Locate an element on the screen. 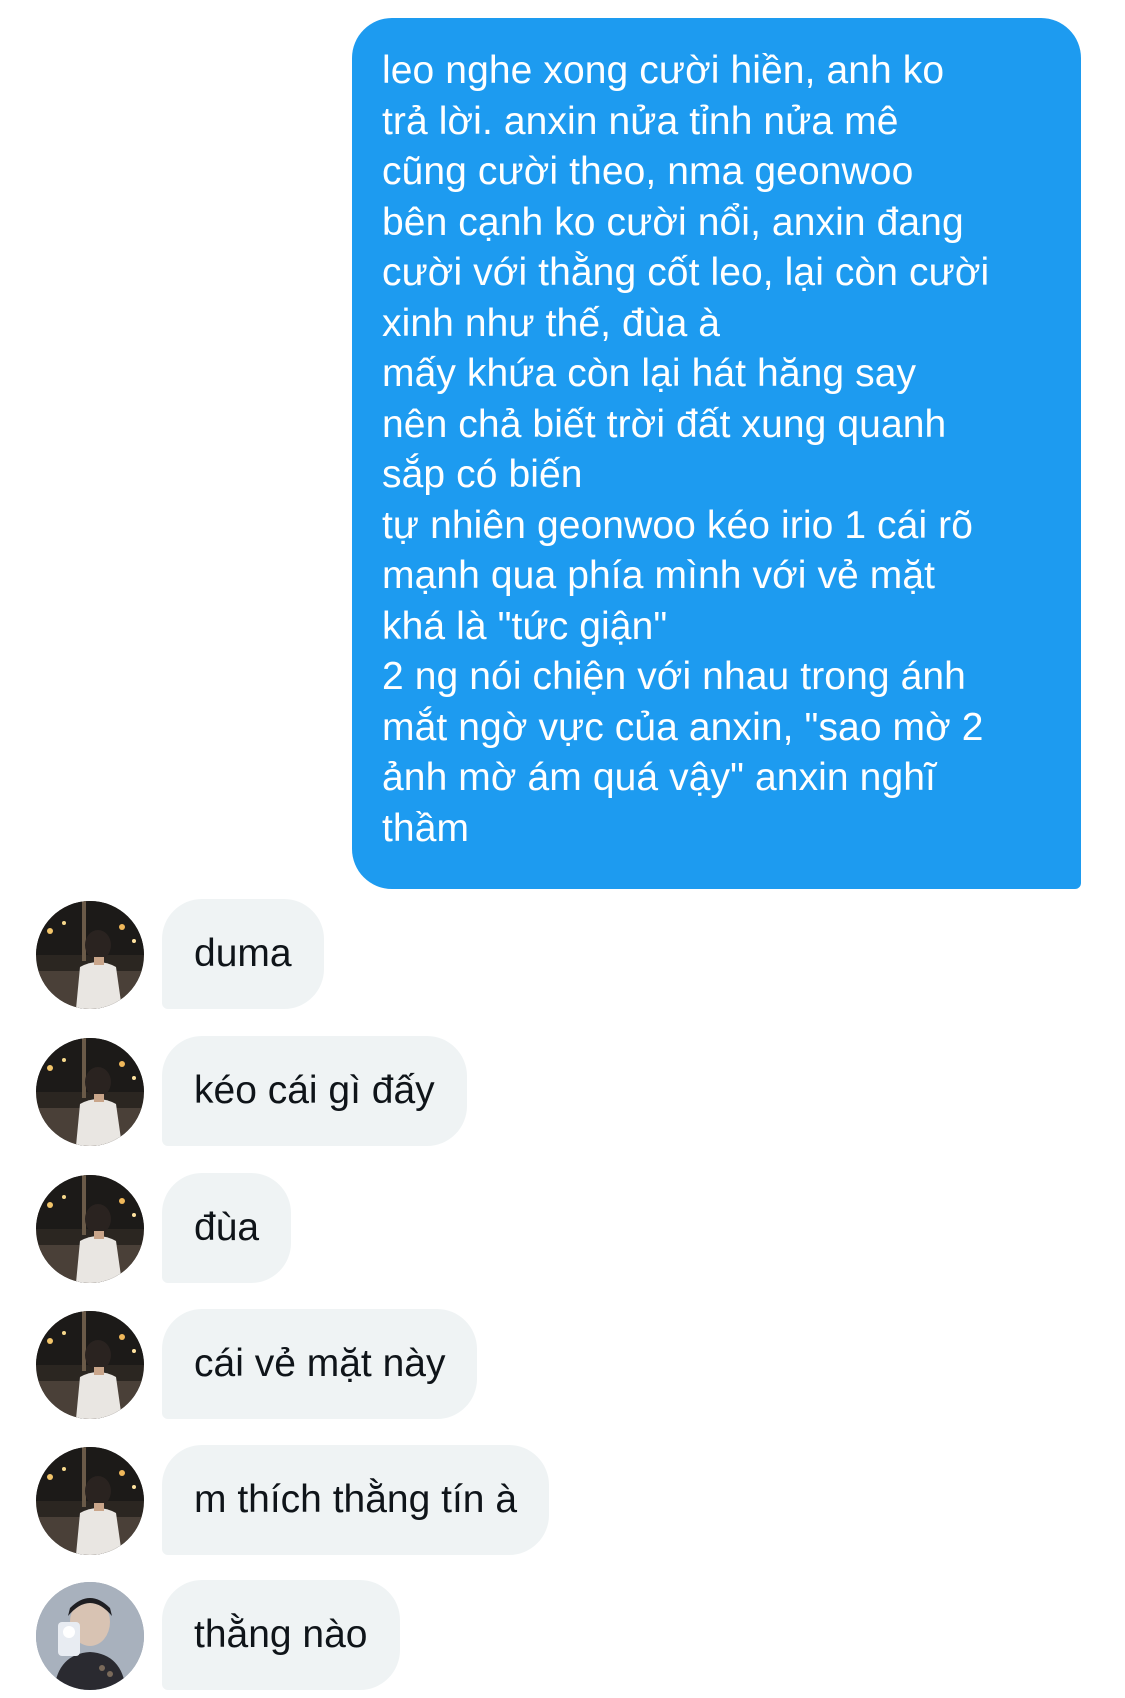  message-line: nên chả biết trời đất xung quanh is located at coordinates (664, 424).